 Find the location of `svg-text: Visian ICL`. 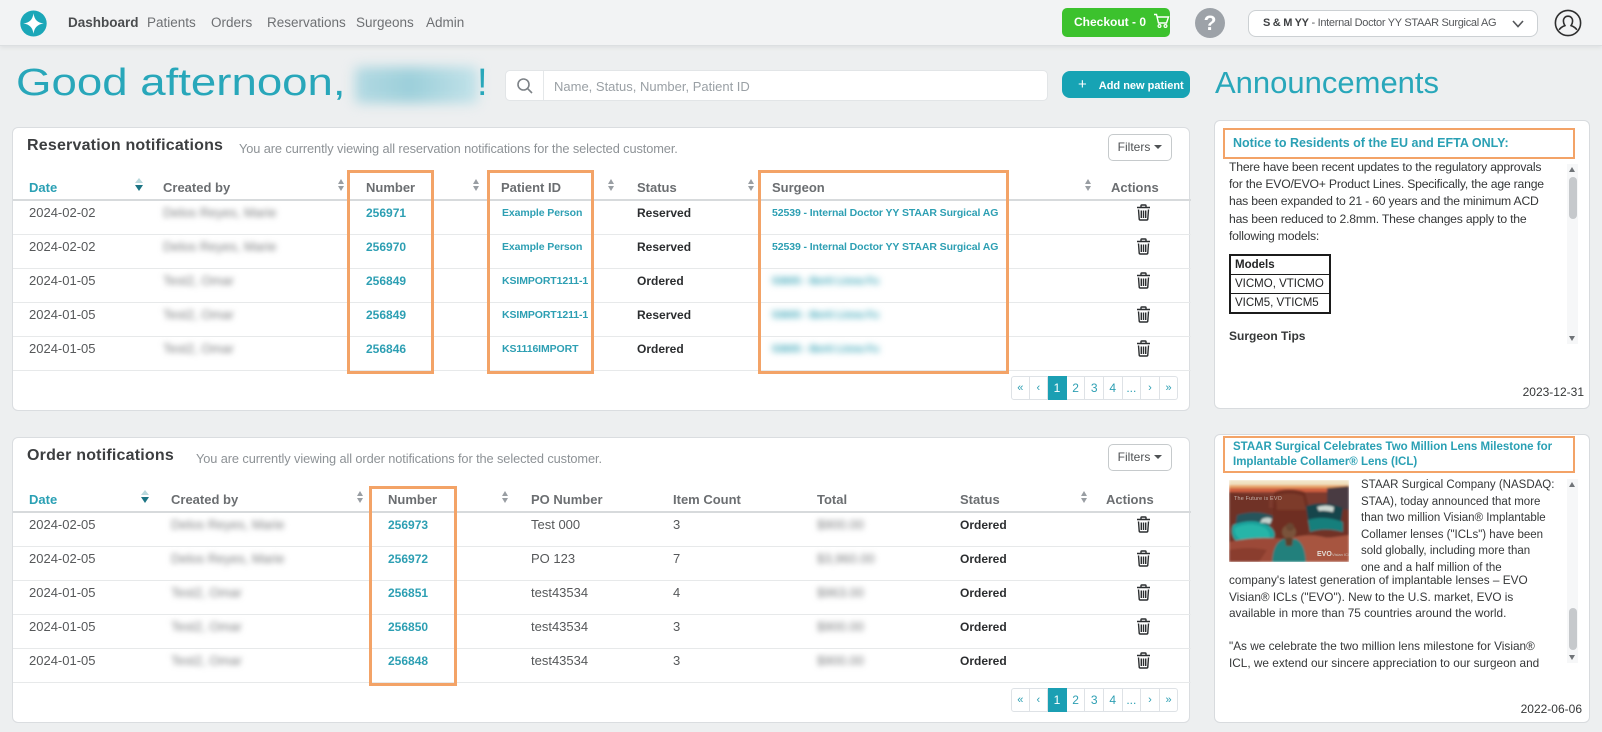

svg-text: Visian ICL is located at coordinates (1340, 554).